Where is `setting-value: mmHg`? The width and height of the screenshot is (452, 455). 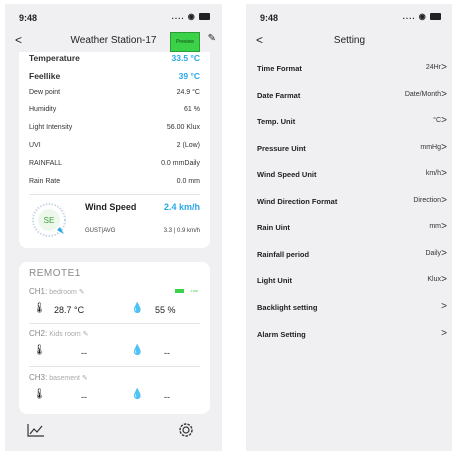
setting-value: mmHg is located at coordinates (430, 147).